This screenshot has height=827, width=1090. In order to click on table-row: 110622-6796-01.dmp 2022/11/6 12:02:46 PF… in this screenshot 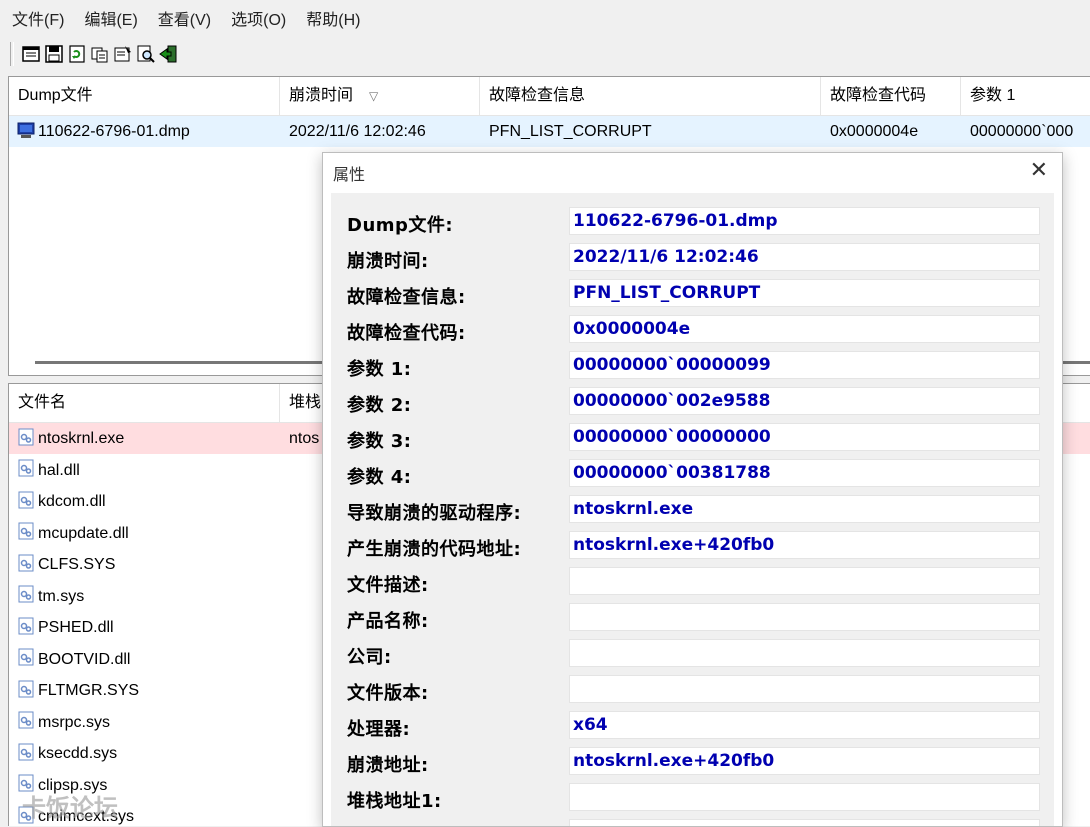, I will do `click(549, 131)`.